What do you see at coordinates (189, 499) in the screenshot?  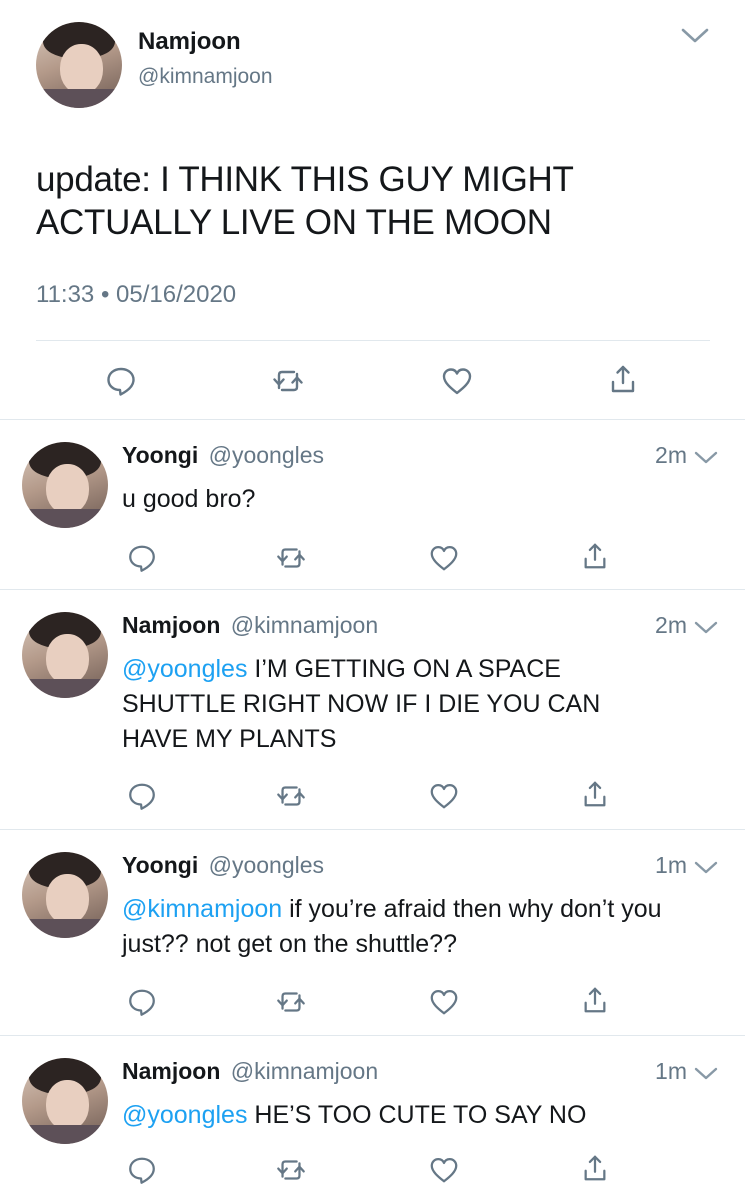 I see `reply-body: u good bro?` at bounding box center [189, 499].